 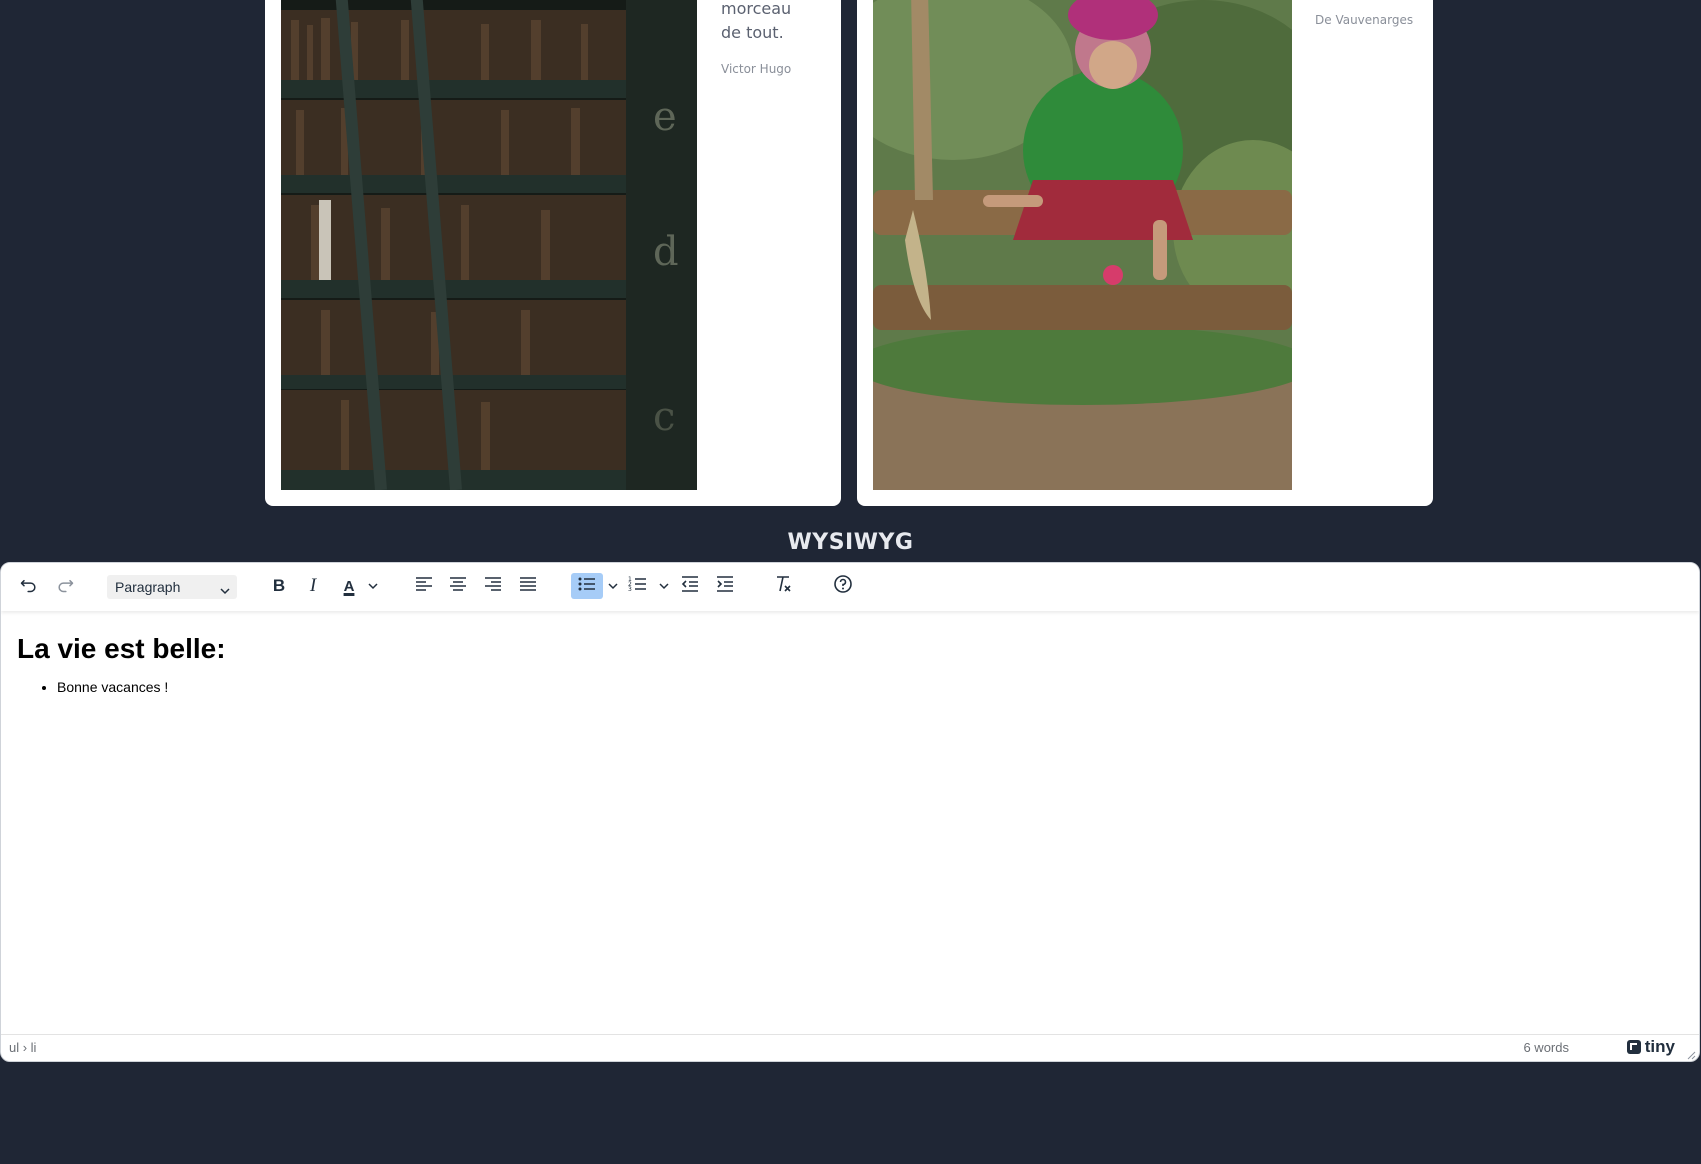 I want to click on svg-text: 3, so click(x=630, y=589).